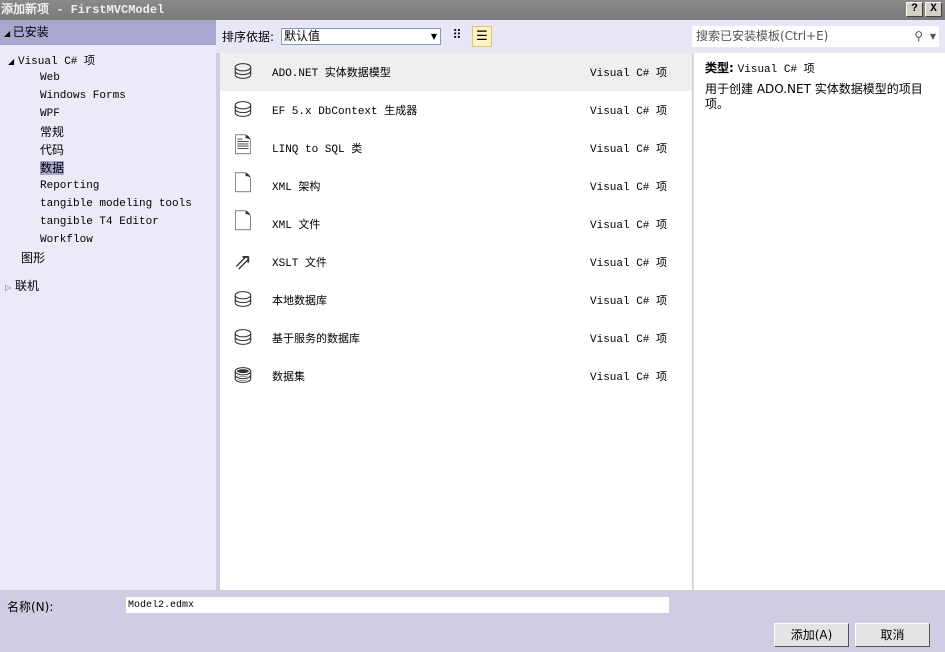 This screenshot has width=945, height=652. What do you see at coordinates (243, 72) in the screenshot?
I see `entity-model-icon: ⛁` at bounding box center [243, 72].